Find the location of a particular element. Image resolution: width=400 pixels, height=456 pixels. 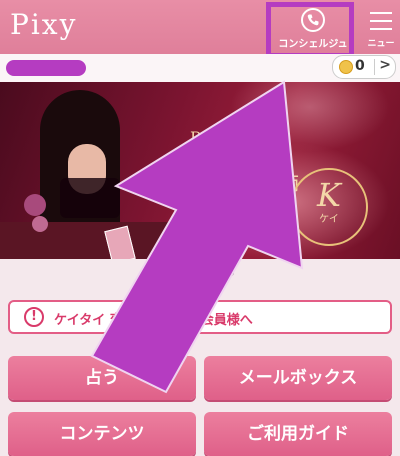

notice-text: ケイタイ 変更をご検討の会員様へ is located at coordinates (153, 320).